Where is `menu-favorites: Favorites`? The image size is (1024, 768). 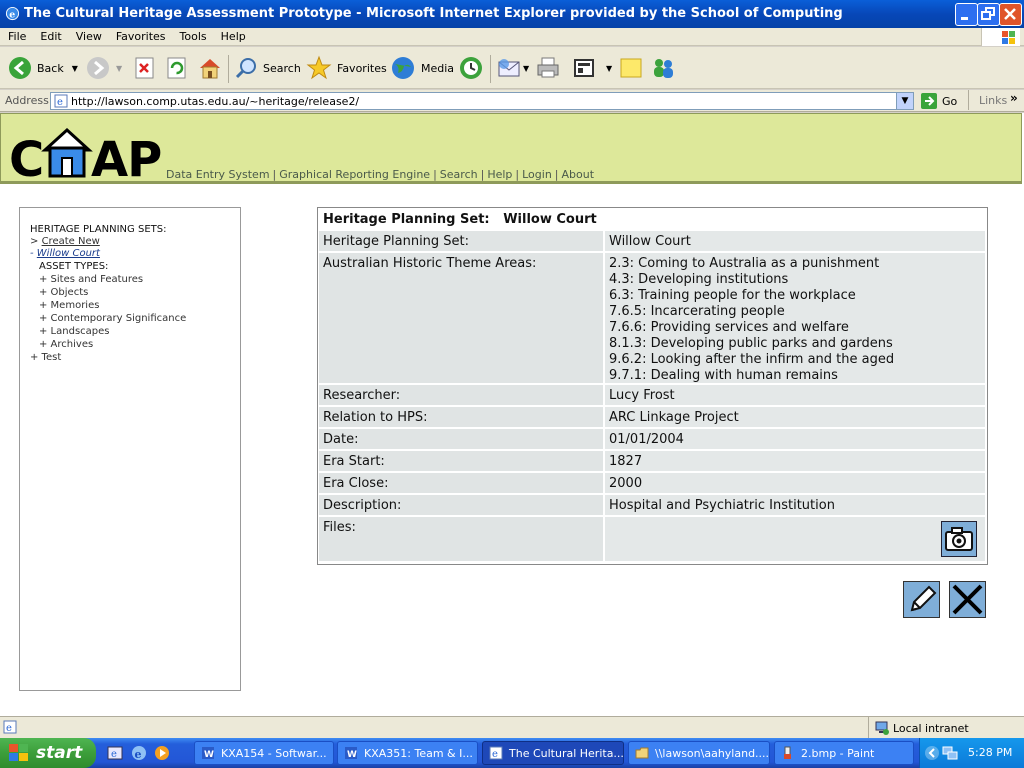
menu-favorites: Favorites is located at coordinates (140, 35).